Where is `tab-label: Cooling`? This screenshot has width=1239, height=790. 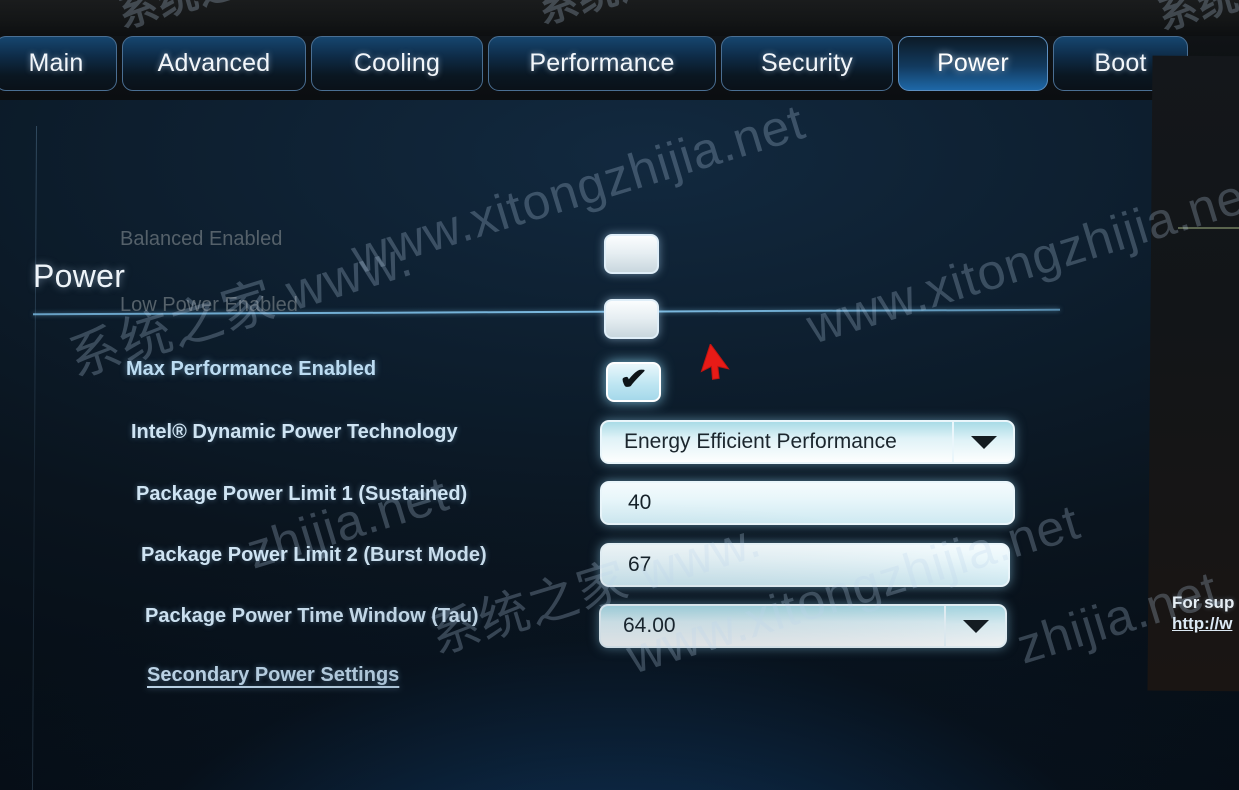
tab-label: Cooling is located at coordinates (397, 63).